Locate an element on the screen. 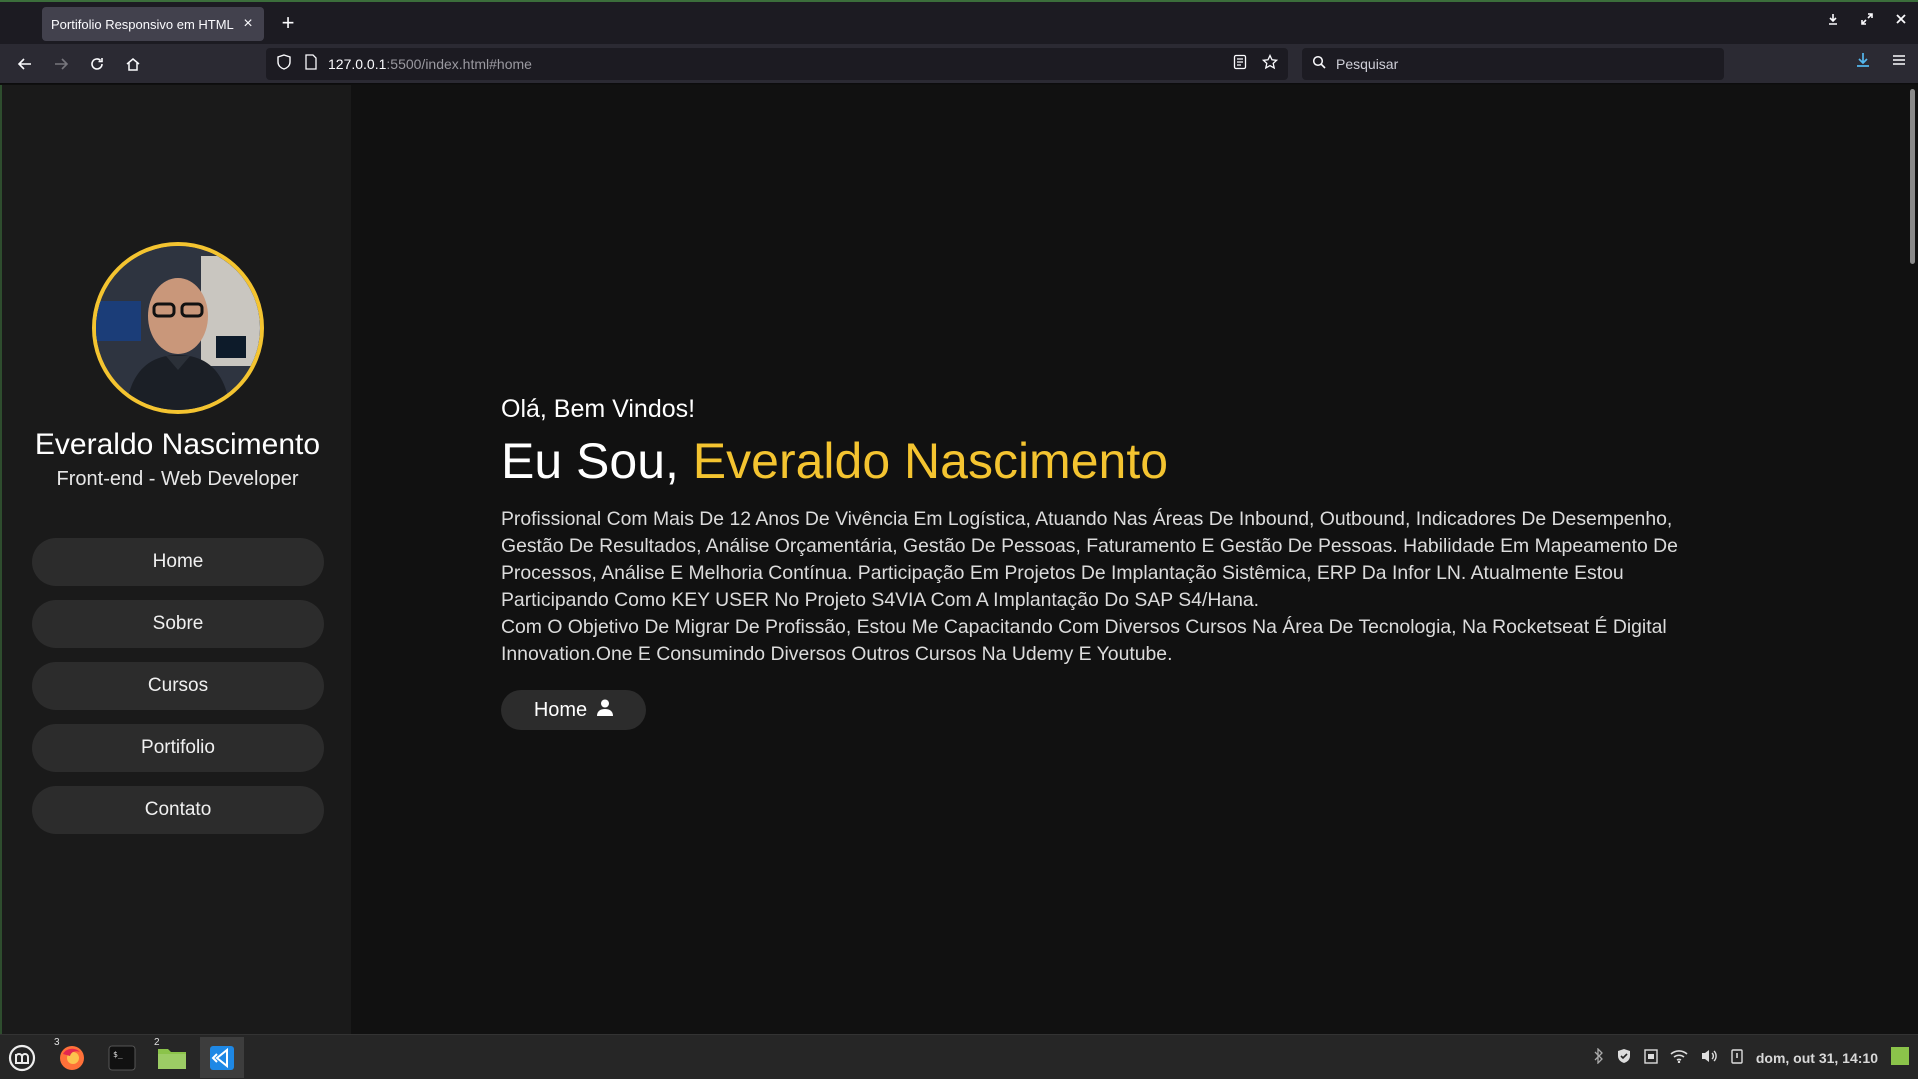 Image resolution: width=1918 pixels, height=1079 pixels. headline-prefix: Eu Sou, is located at coordinates (597, 461).